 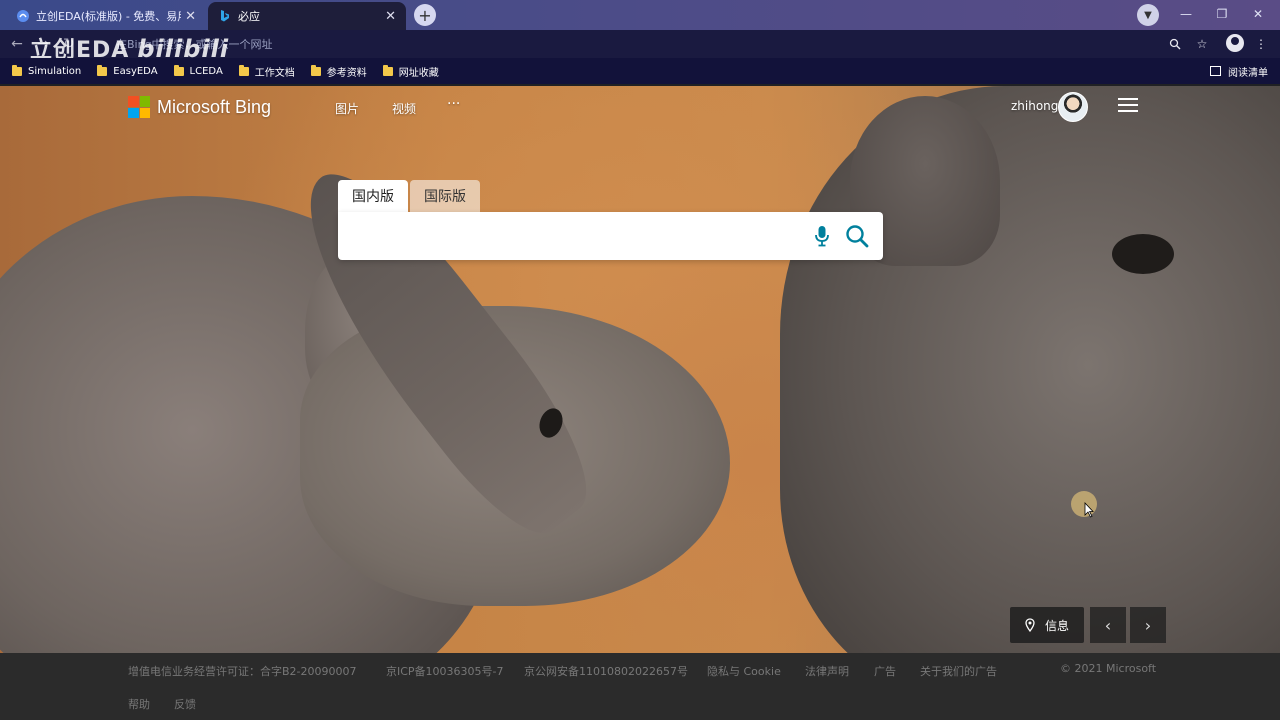 I want to click on next-image-button: ›, so click(x=1148, y=625).